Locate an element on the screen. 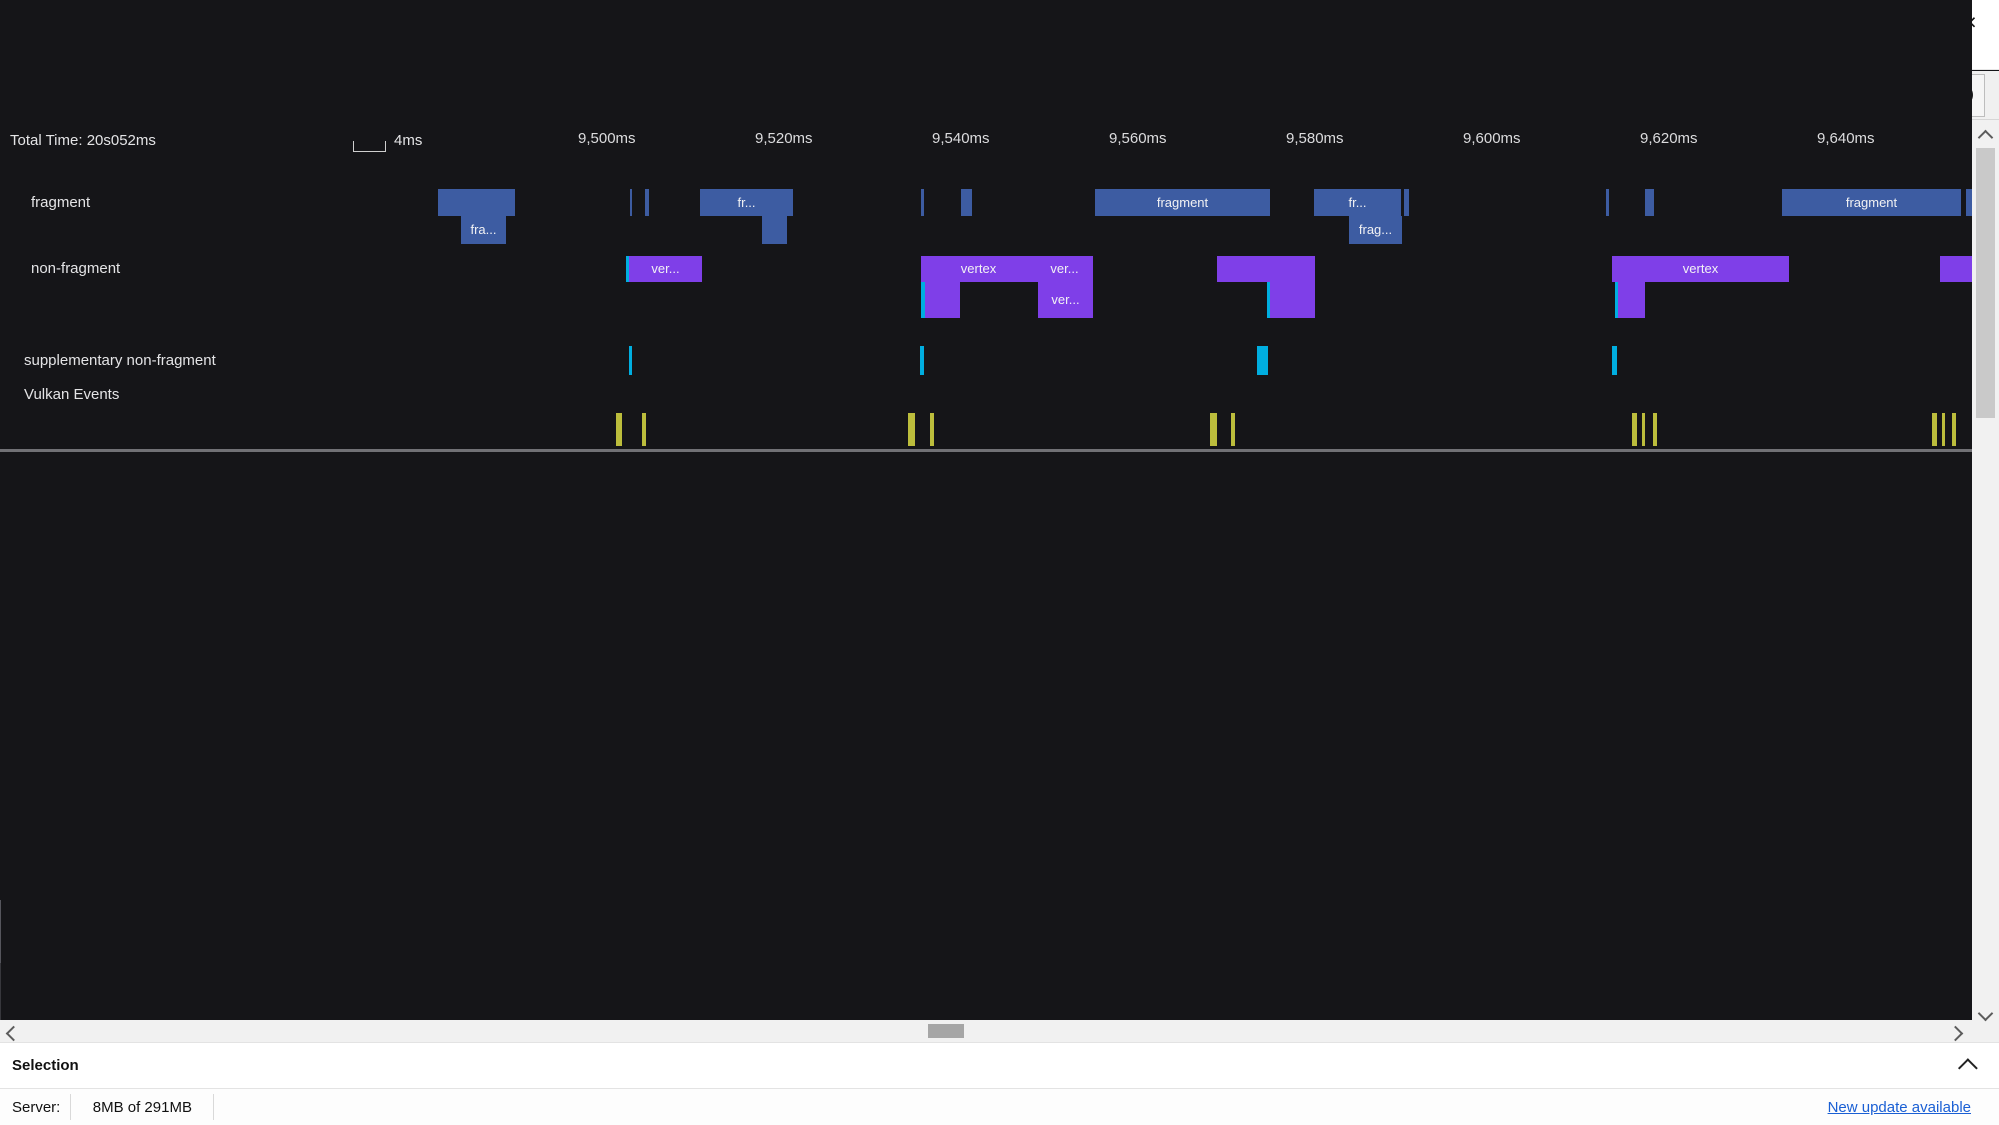 The height and width of the screenshot is (1125, 1999). track-label-non-fragment: non-fragment is located at coordinates (76, 268).